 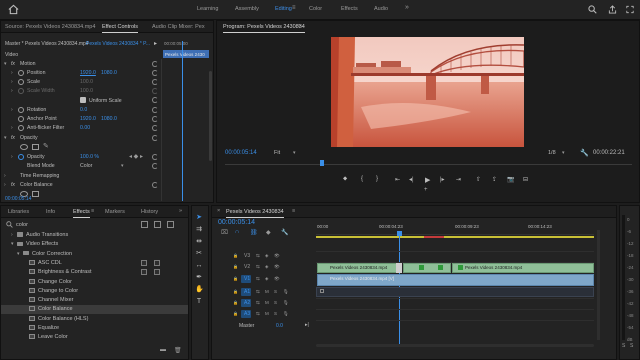 I want to click on fit-chevron-down-icon: ▾, so click(x=294, y=153).